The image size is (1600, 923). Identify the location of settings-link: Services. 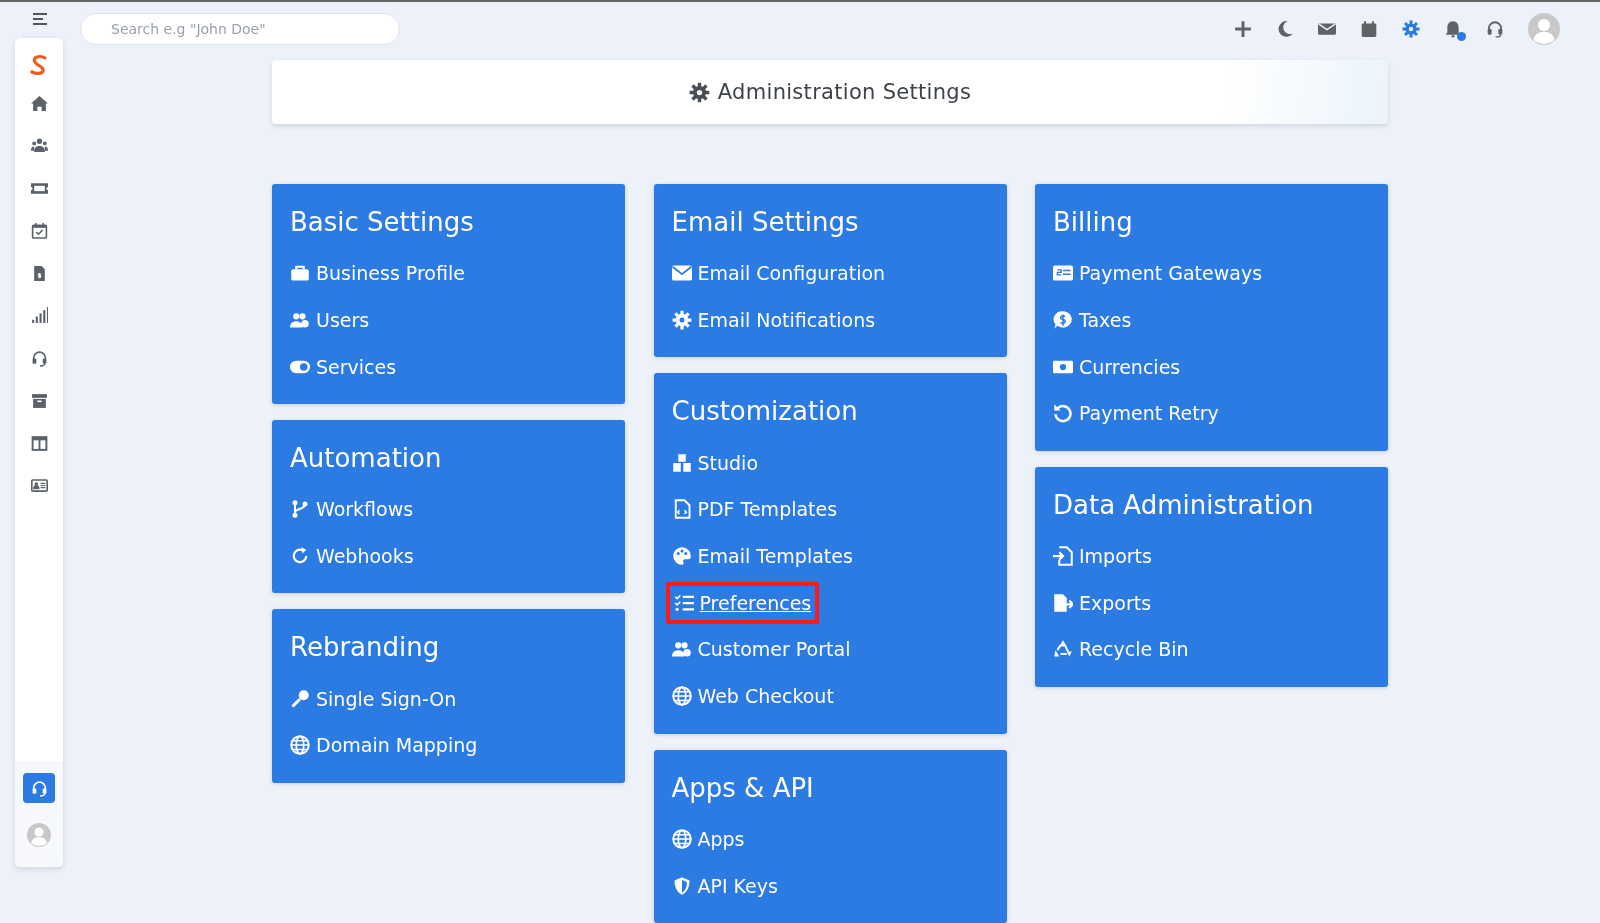
(343, 367).